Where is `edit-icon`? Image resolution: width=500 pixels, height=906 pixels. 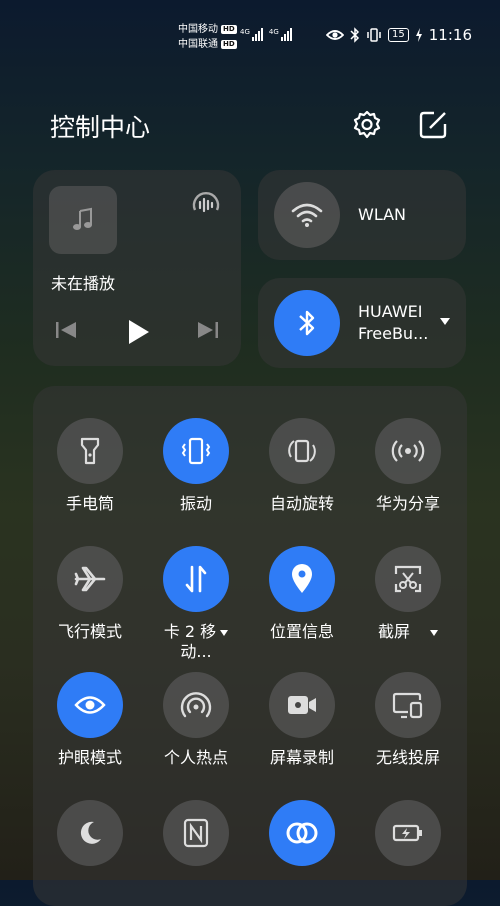 edit-icon is located at coordinates (433, 125).